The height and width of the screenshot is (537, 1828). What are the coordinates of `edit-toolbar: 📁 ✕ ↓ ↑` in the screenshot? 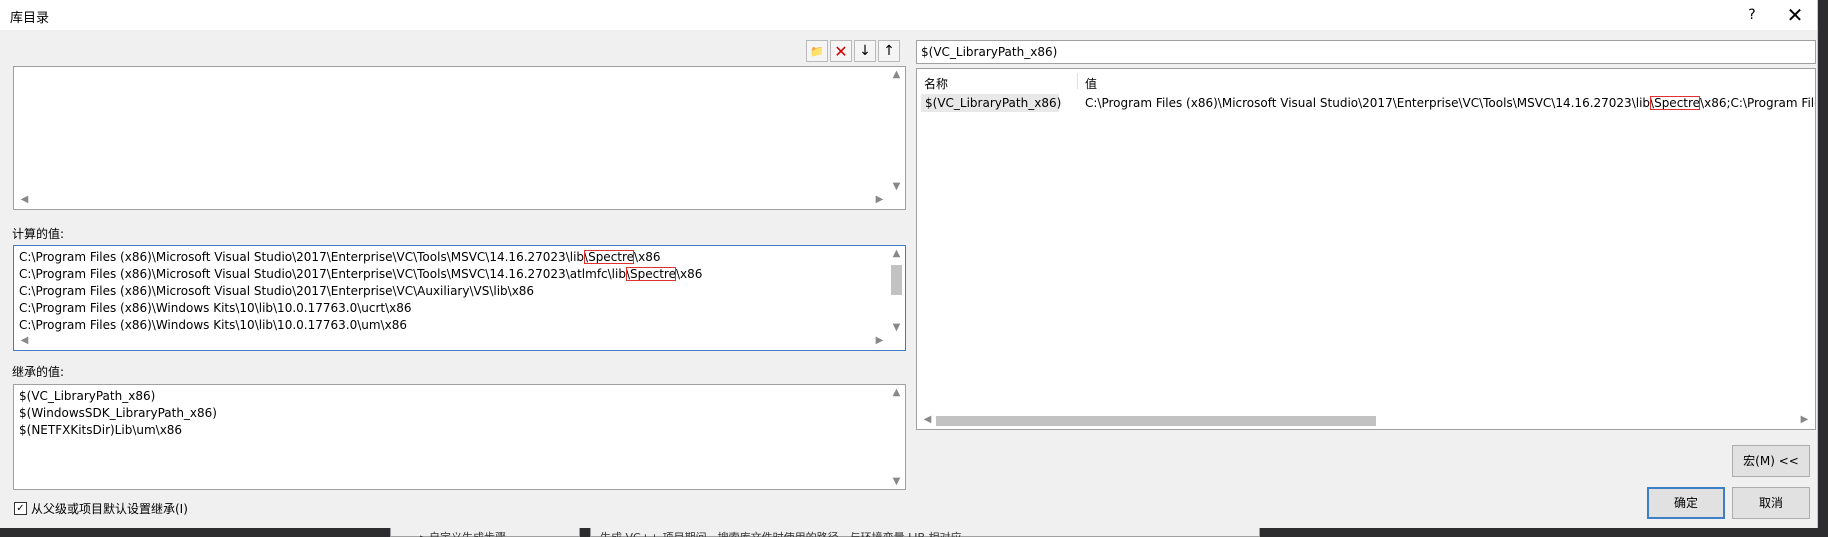 It's located at (853, 51).